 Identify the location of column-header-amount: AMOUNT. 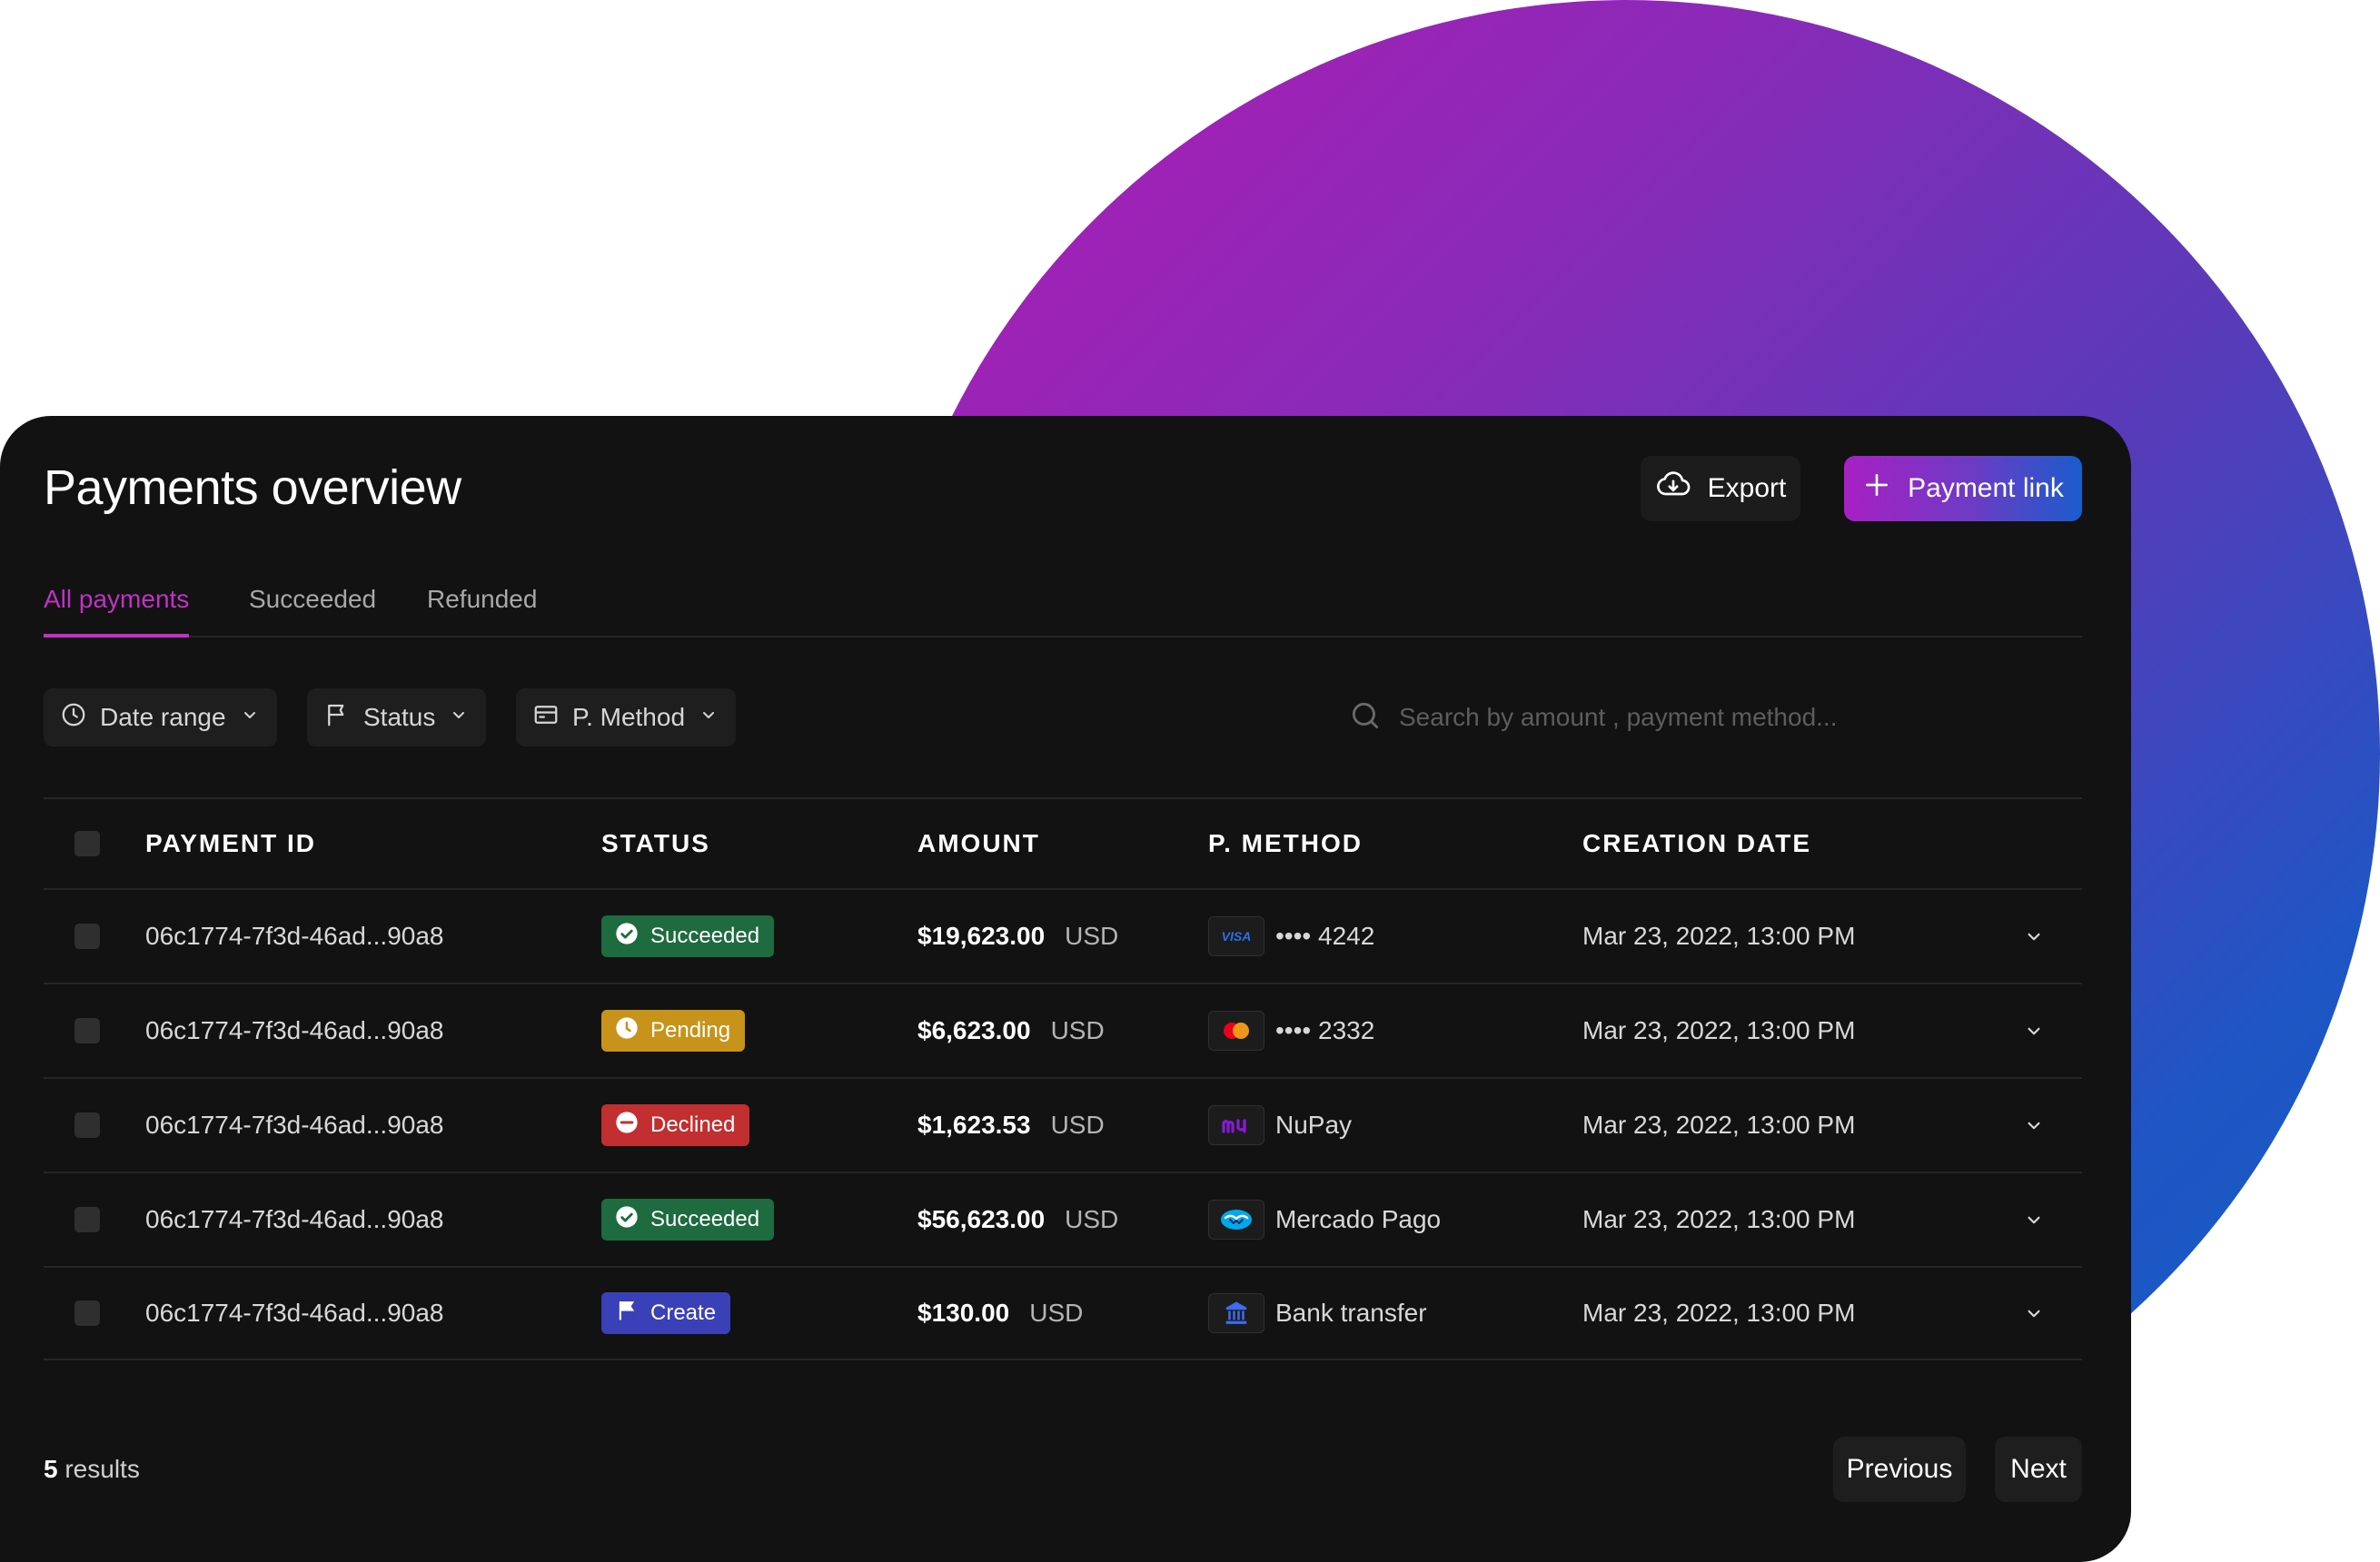
(979, 843).